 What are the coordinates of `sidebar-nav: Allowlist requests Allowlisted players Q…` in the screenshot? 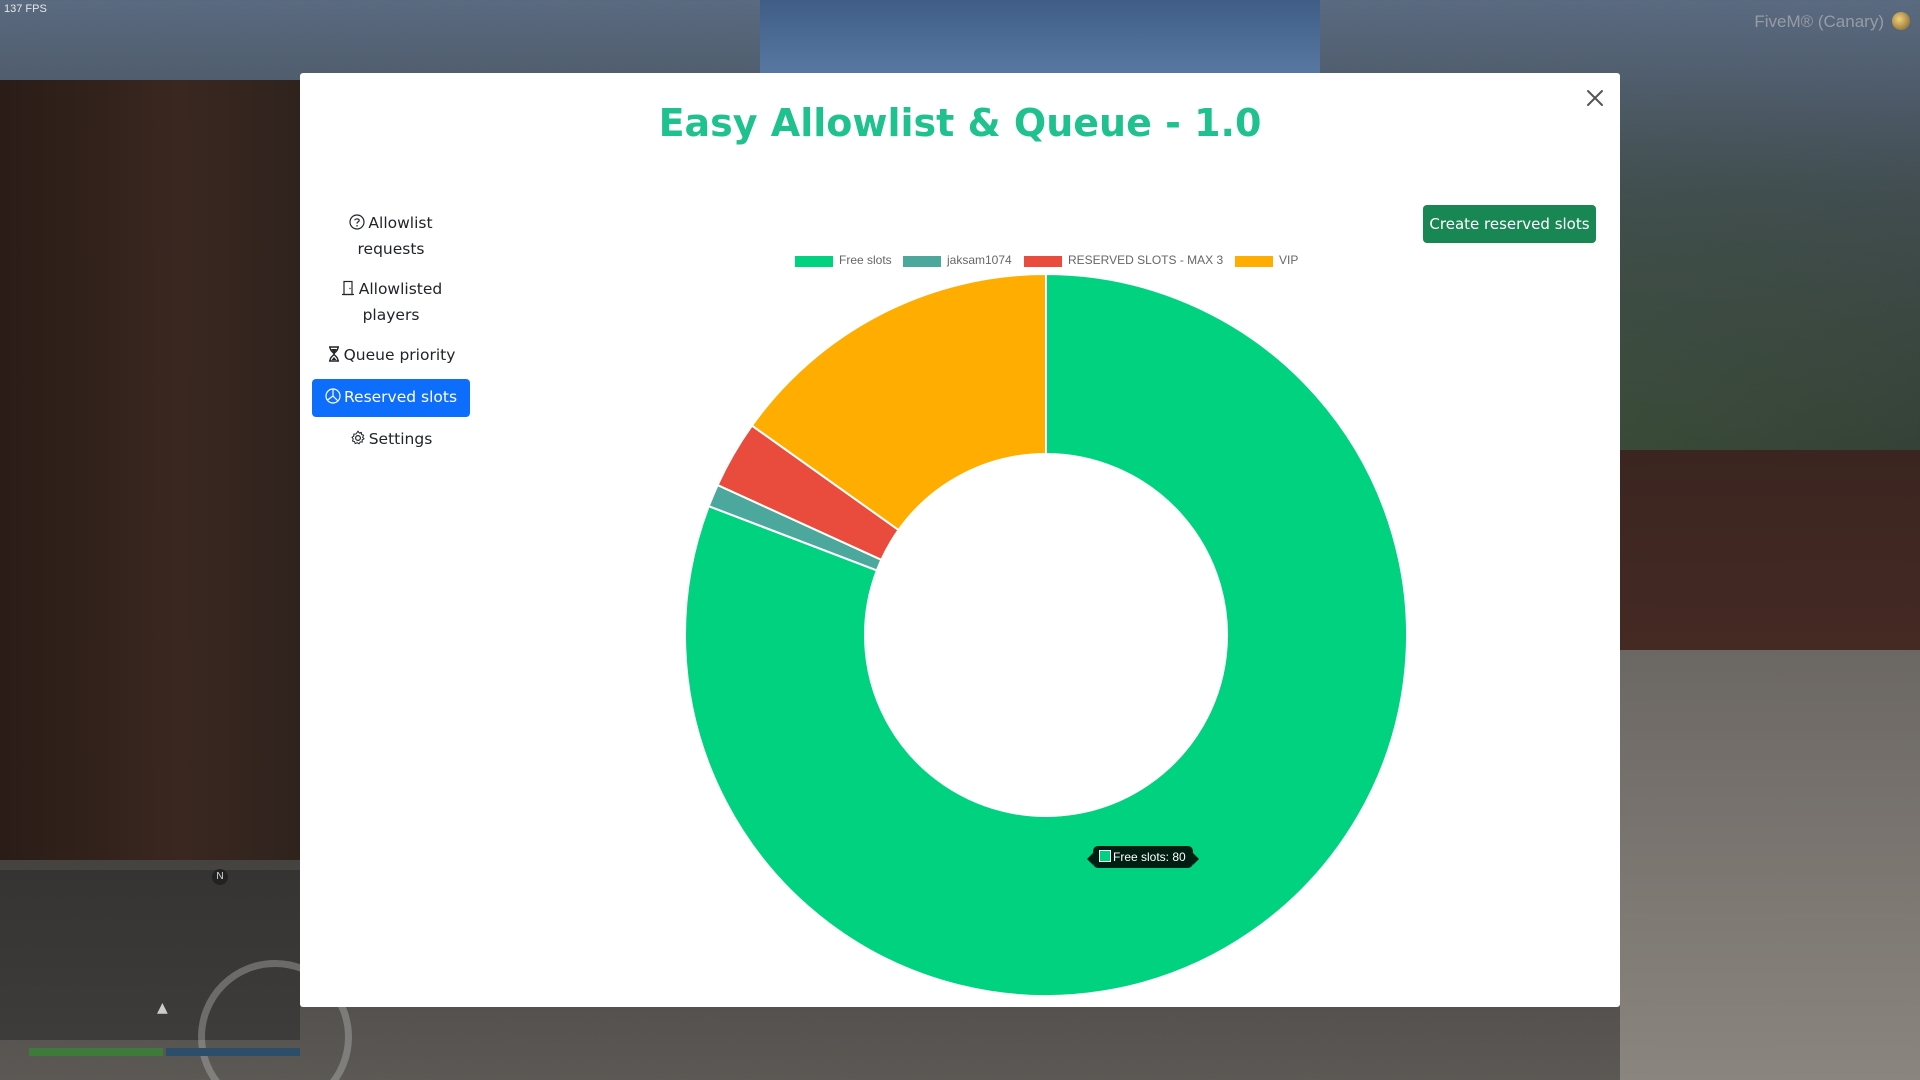 It's located at (391, 334).